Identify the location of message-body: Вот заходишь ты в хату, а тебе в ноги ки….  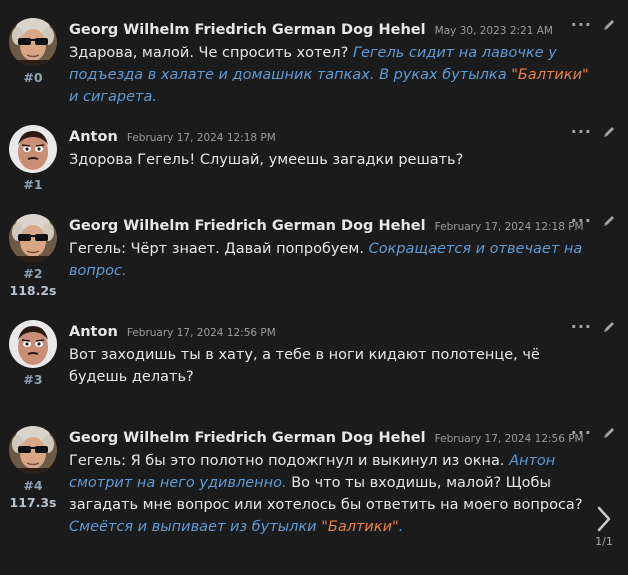
(329, 366).